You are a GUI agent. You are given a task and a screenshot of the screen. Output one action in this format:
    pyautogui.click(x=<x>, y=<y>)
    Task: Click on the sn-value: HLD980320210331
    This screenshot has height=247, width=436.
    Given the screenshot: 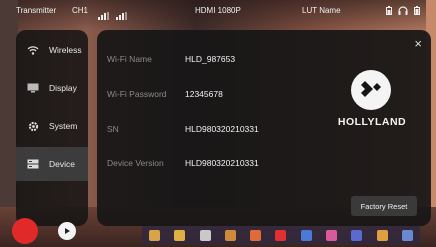 What is the action you would take?
    pyautogui.click(x=222, y=129)
    